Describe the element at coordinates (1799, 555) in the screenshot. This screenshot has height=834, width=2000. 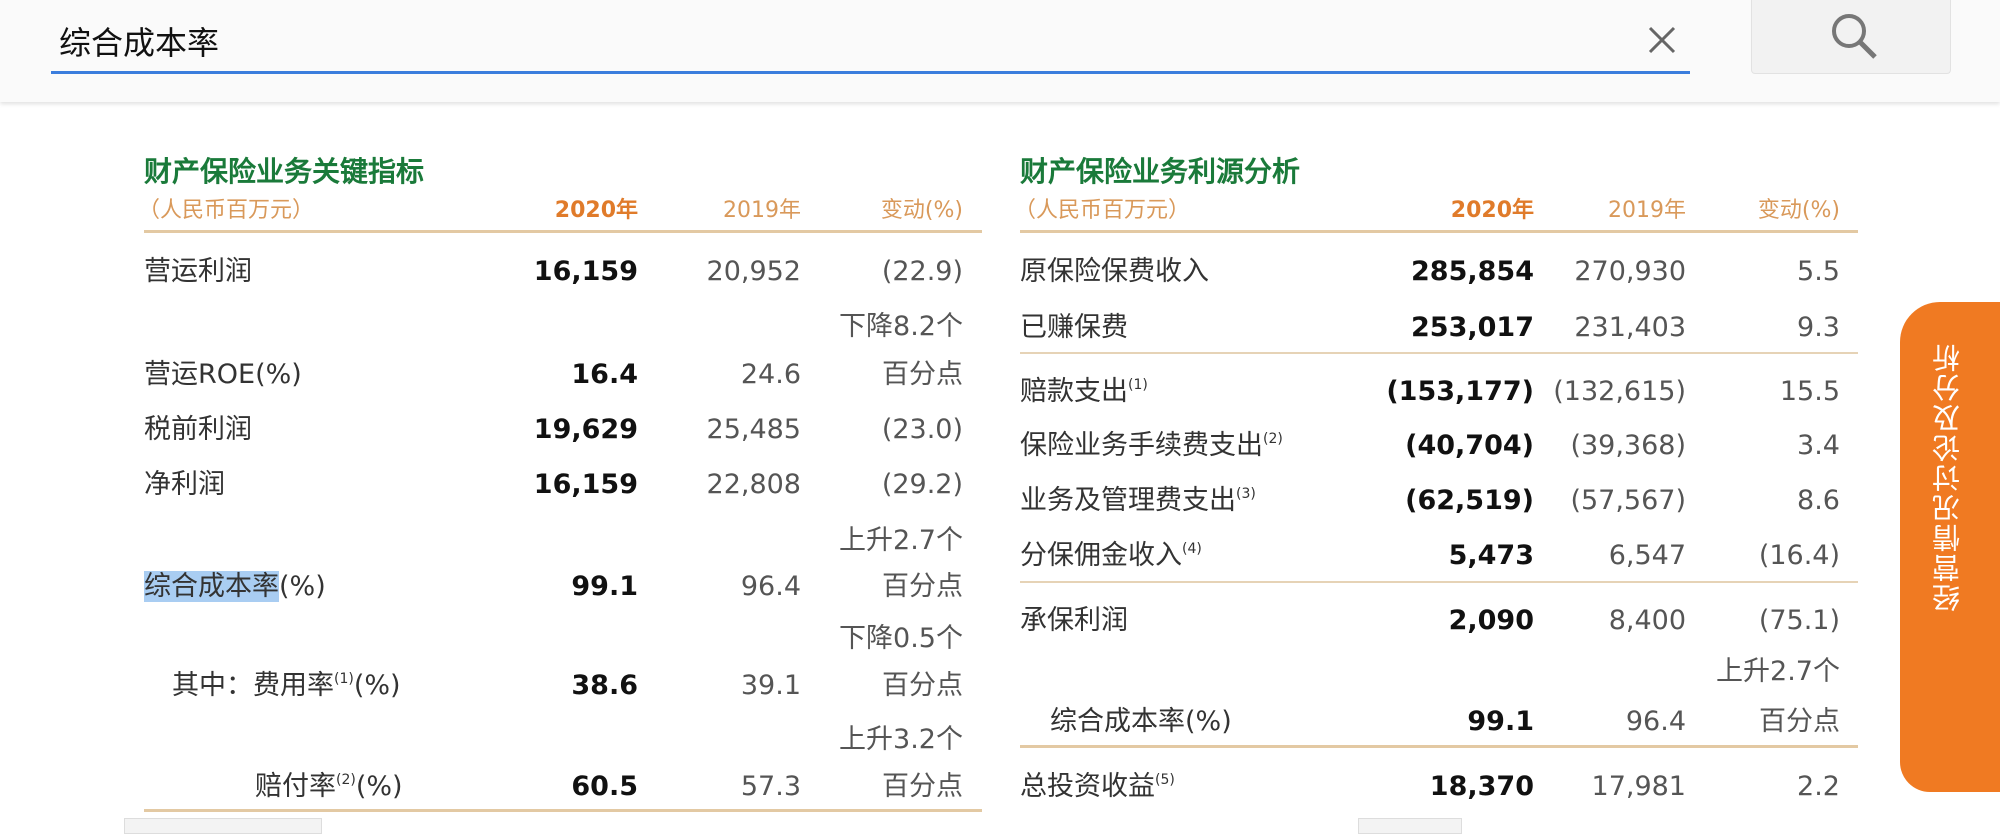
I see `value-change: (16.4)` at that location.